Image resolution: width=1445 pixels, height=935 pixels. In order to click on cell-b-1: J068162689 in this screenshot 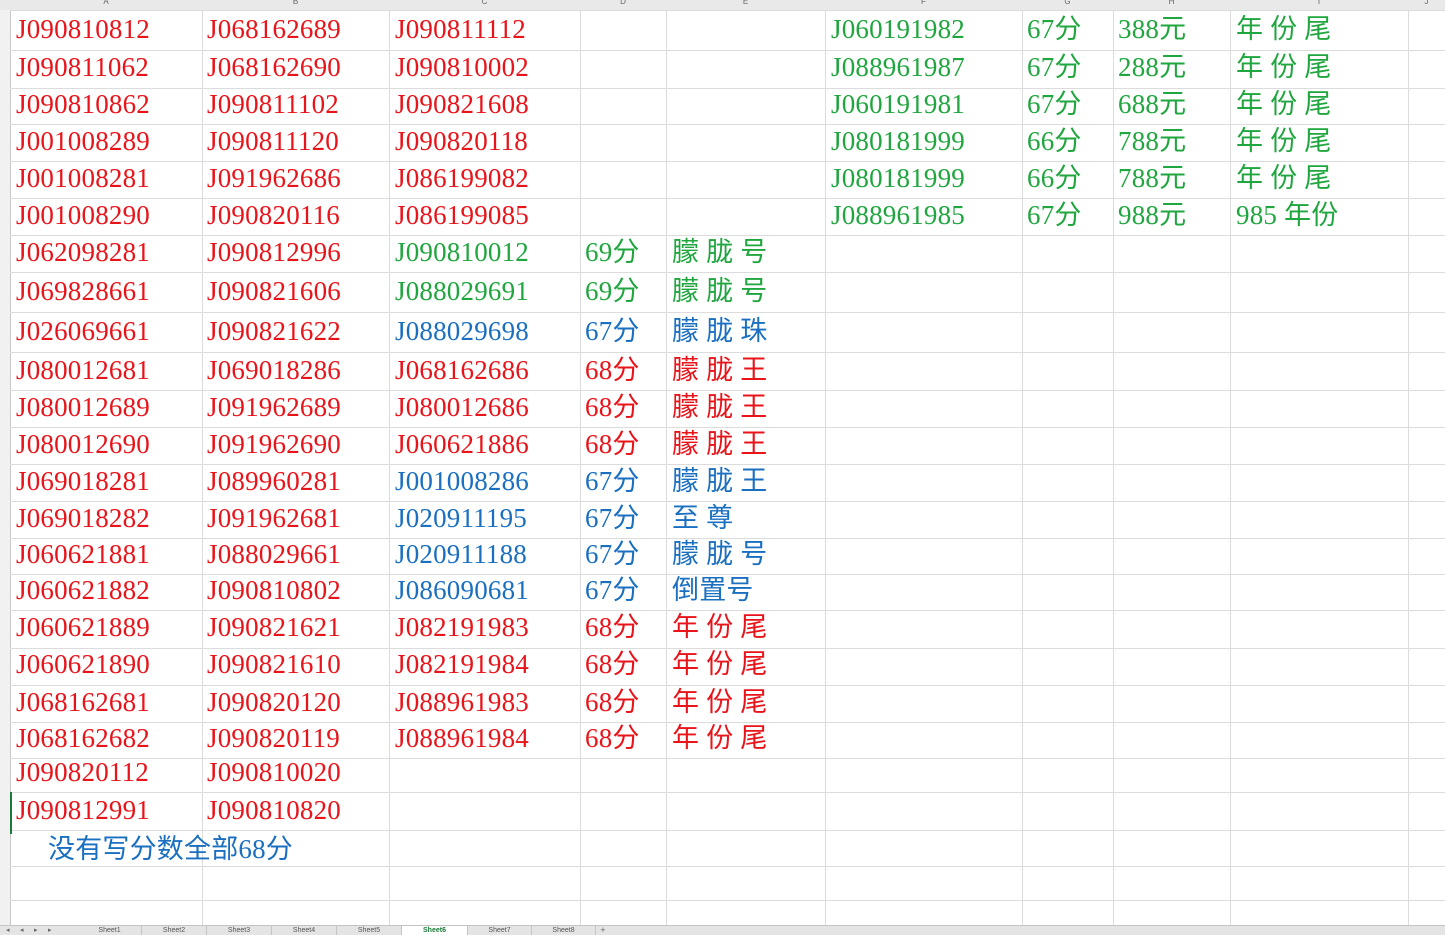, I will do `click(274, 29)`.